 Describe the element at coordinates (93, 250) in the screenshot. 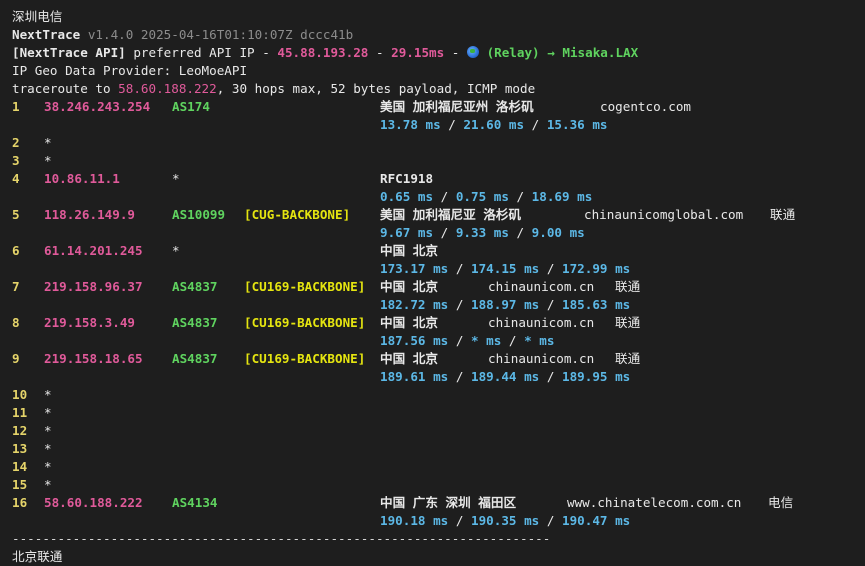

I see `hop-ip: 61.14.201.245` at that location.